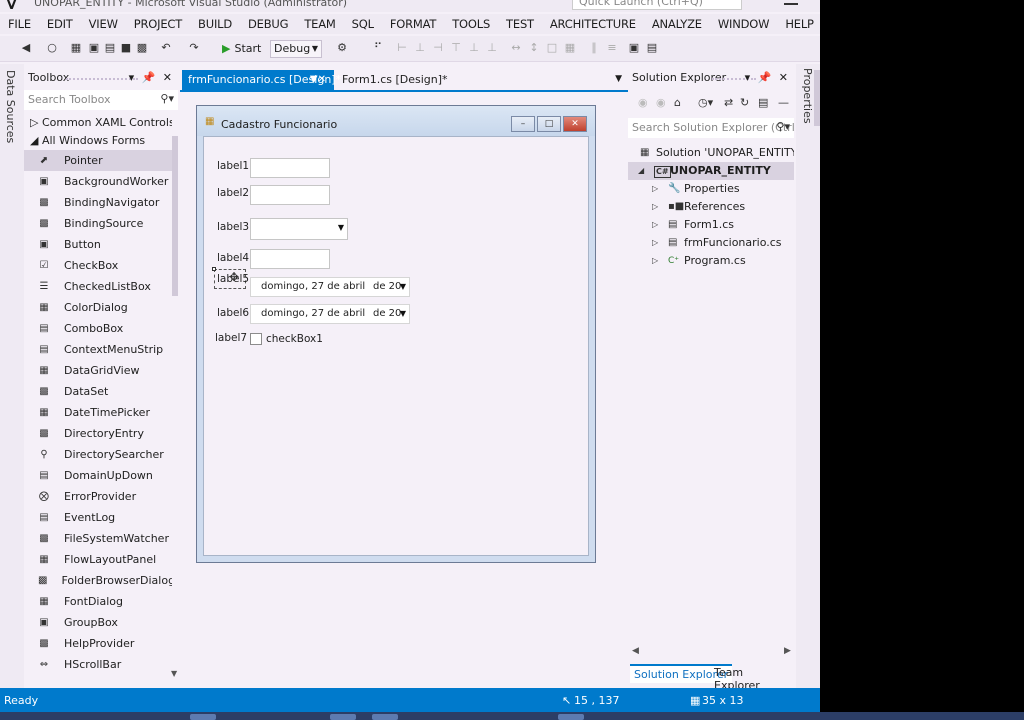 The image size is (1024, 720). I want to click on toolbox-item-errorprovider: ⨂ ErrorProvider, so click(98, 496).